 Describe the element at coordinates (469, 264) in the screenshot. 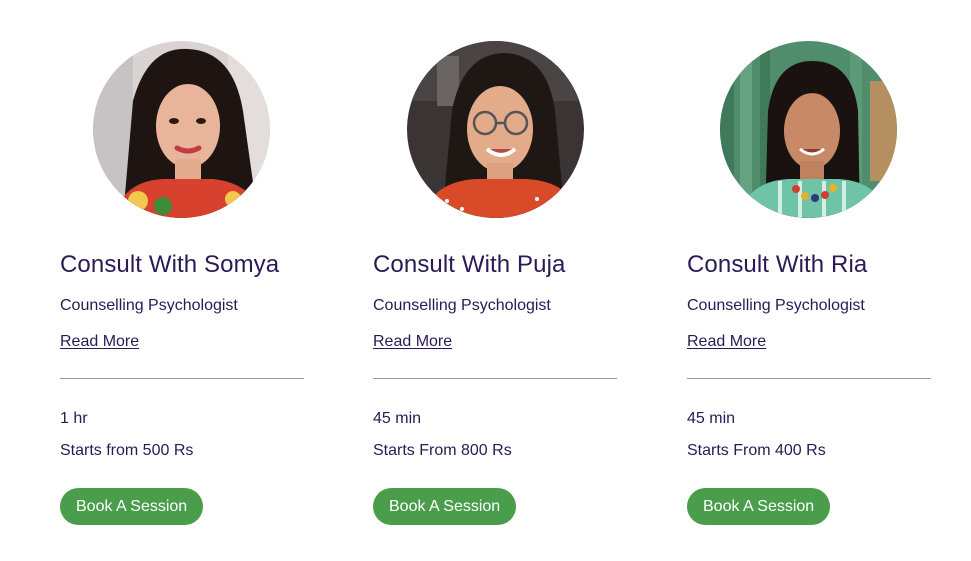

I see `consultant-title: Consult With Puja` at that location.